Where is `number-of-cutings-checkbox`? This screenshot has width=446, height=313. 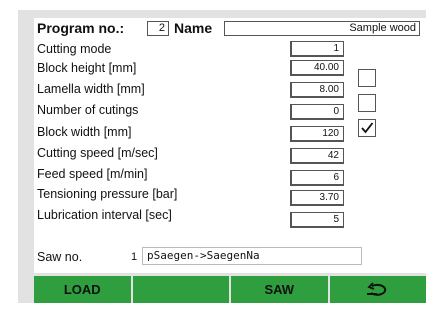
number-of-cutings-checkbox is located at coordinates (367, 128).